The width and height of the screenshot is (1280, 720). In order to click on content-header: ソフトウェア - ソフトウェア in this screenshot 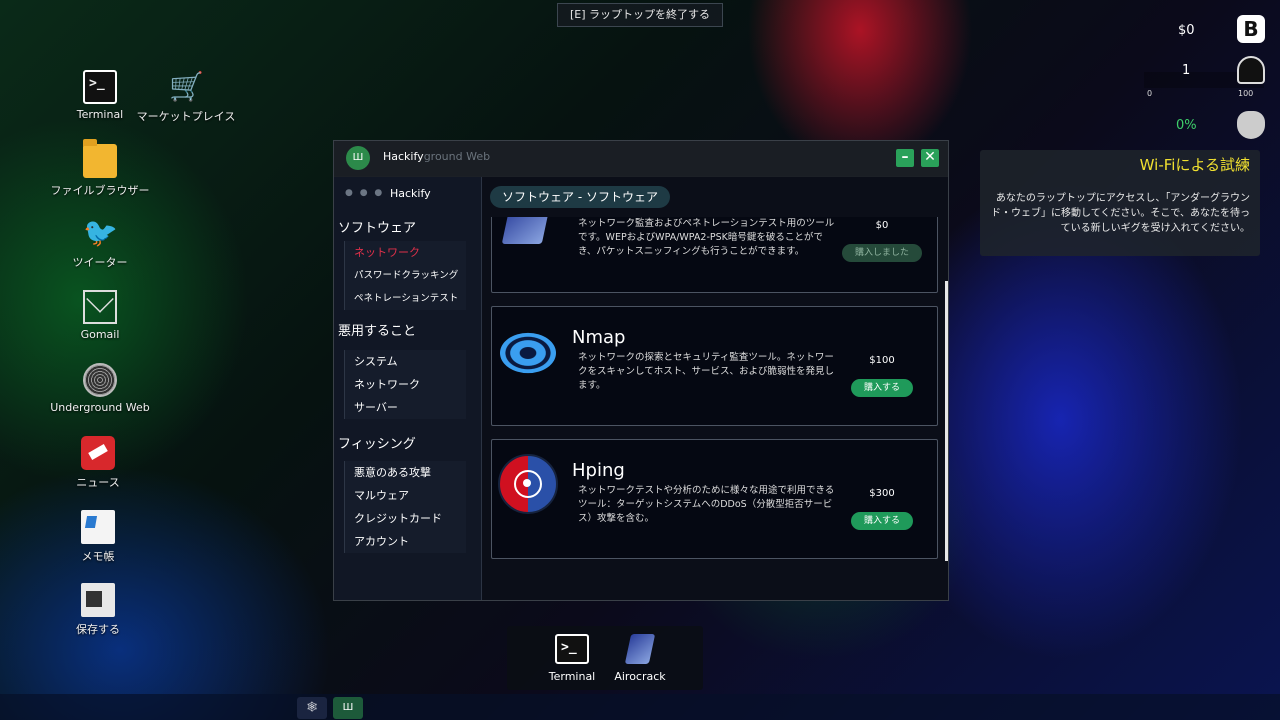, I will do `click(580, 197)`.